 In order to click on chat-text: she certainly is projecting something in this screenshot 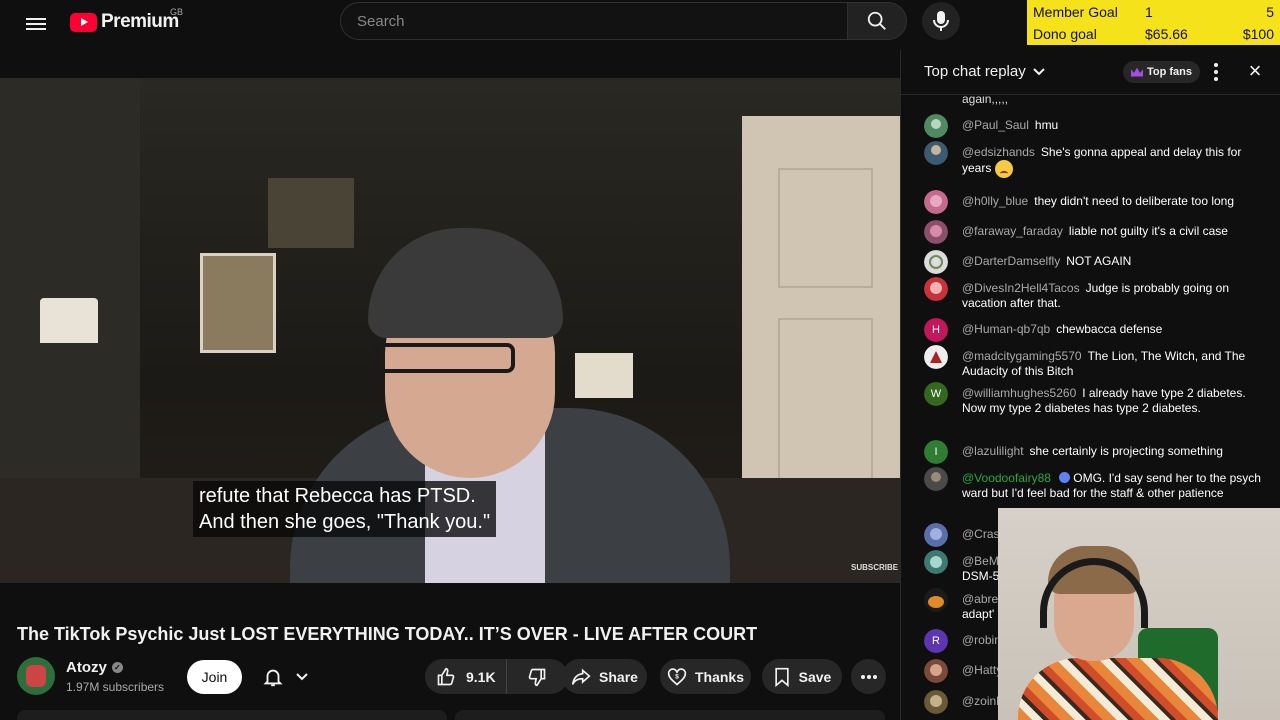, I will do `click(1126, 451)`.